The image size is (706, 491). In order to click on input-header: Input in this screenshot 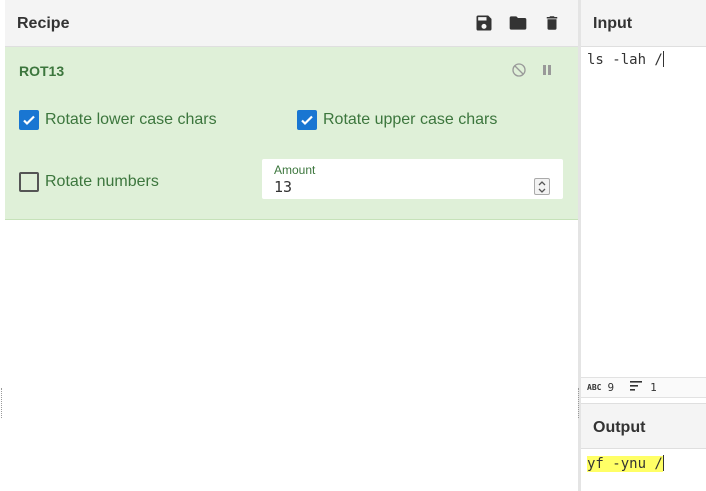, I will do `click(643, 23)`.